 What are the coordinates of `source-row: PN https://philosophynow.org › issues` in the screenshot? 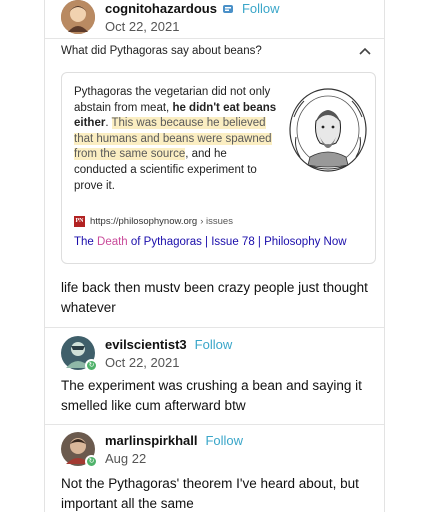 It's located at (153, 221).